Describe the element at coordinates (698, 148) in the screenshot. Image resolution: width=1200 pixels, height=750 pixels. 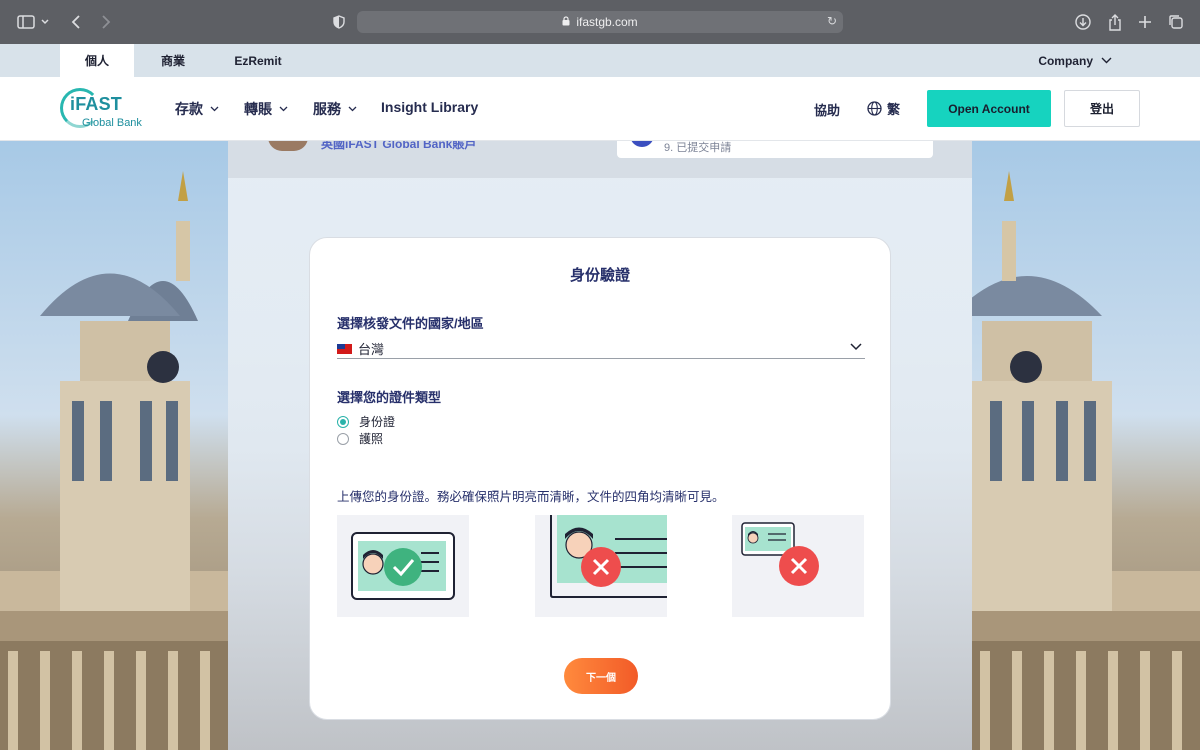
I see `progress-step-text: 9. 已提交申請` at that location.